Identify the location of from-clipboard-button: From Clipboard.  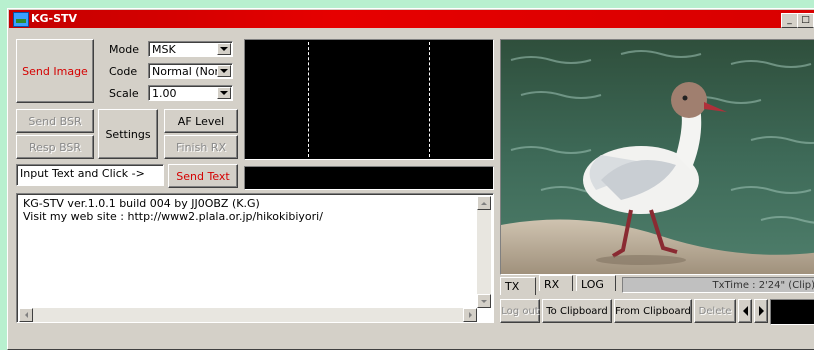
(653, 311).